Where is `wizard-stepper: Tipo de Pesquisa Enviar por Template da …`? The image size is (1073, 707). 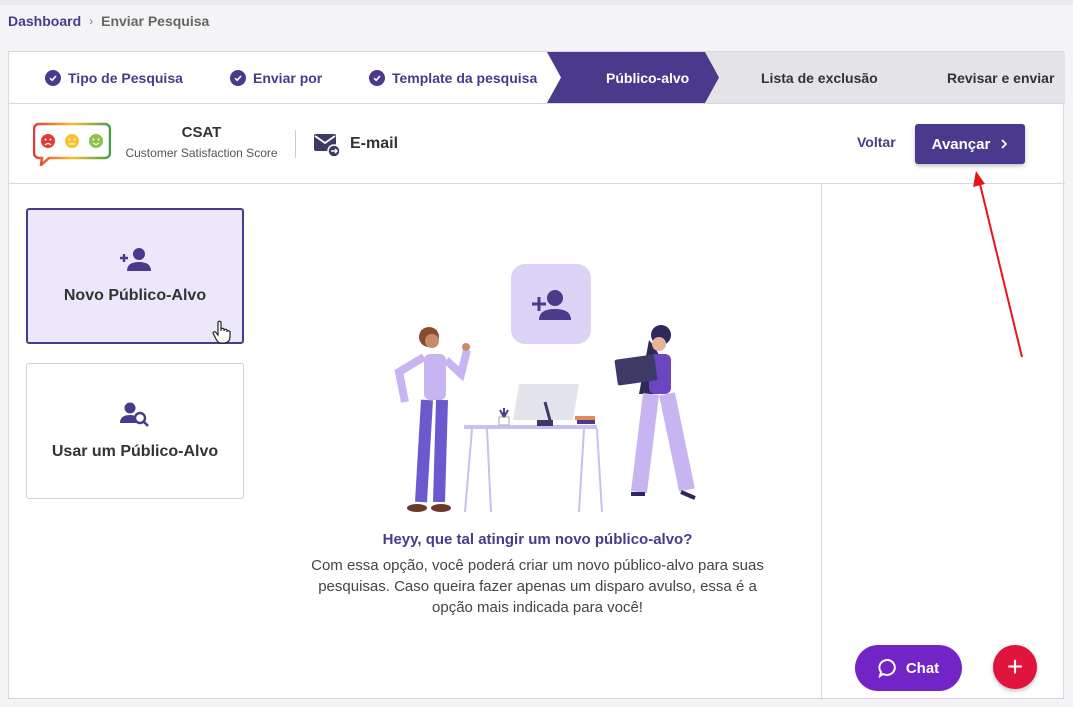
wizard-stepper: Tipo de Pesquisa Enviar por Template da … is located at coordinates (537, 78).